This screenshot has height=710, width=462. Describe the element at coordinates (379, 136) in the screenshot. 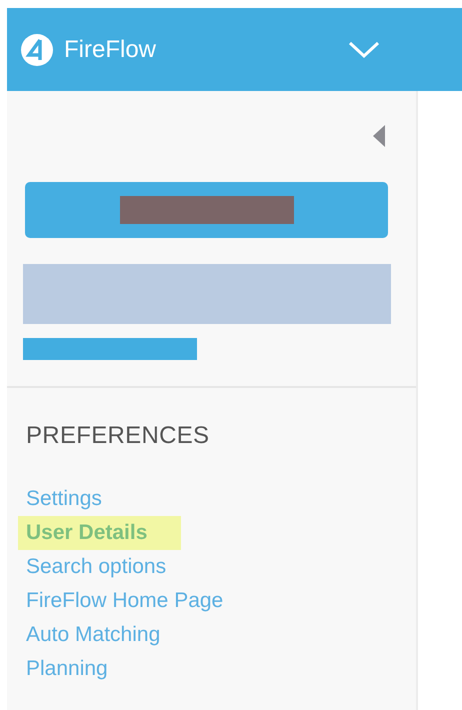

I see `collapse-triangle-icon` at that location.